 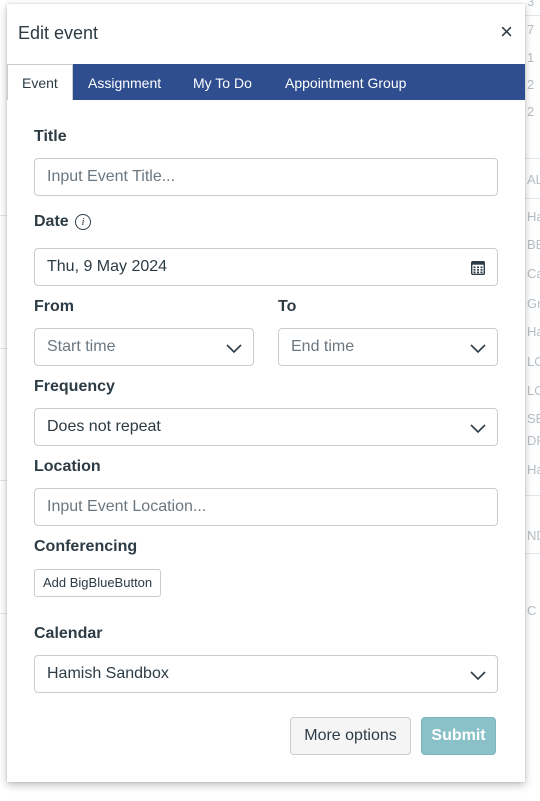 What do you see at coordinates (74, 386) in the screenshot?
I see `frequency-label: Frequency` at bounding box center [74, 386].